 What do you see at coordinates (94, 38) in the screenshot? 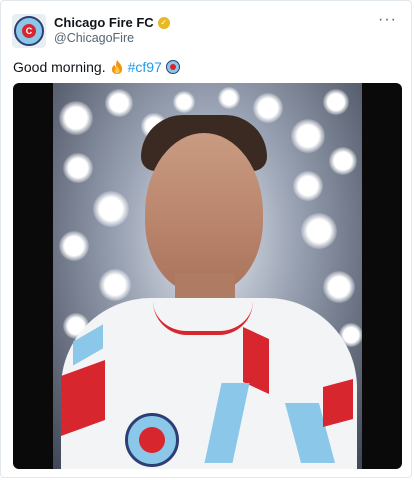
I see `account-handle: @ChicagoFire` at bounding box center [94, 38].